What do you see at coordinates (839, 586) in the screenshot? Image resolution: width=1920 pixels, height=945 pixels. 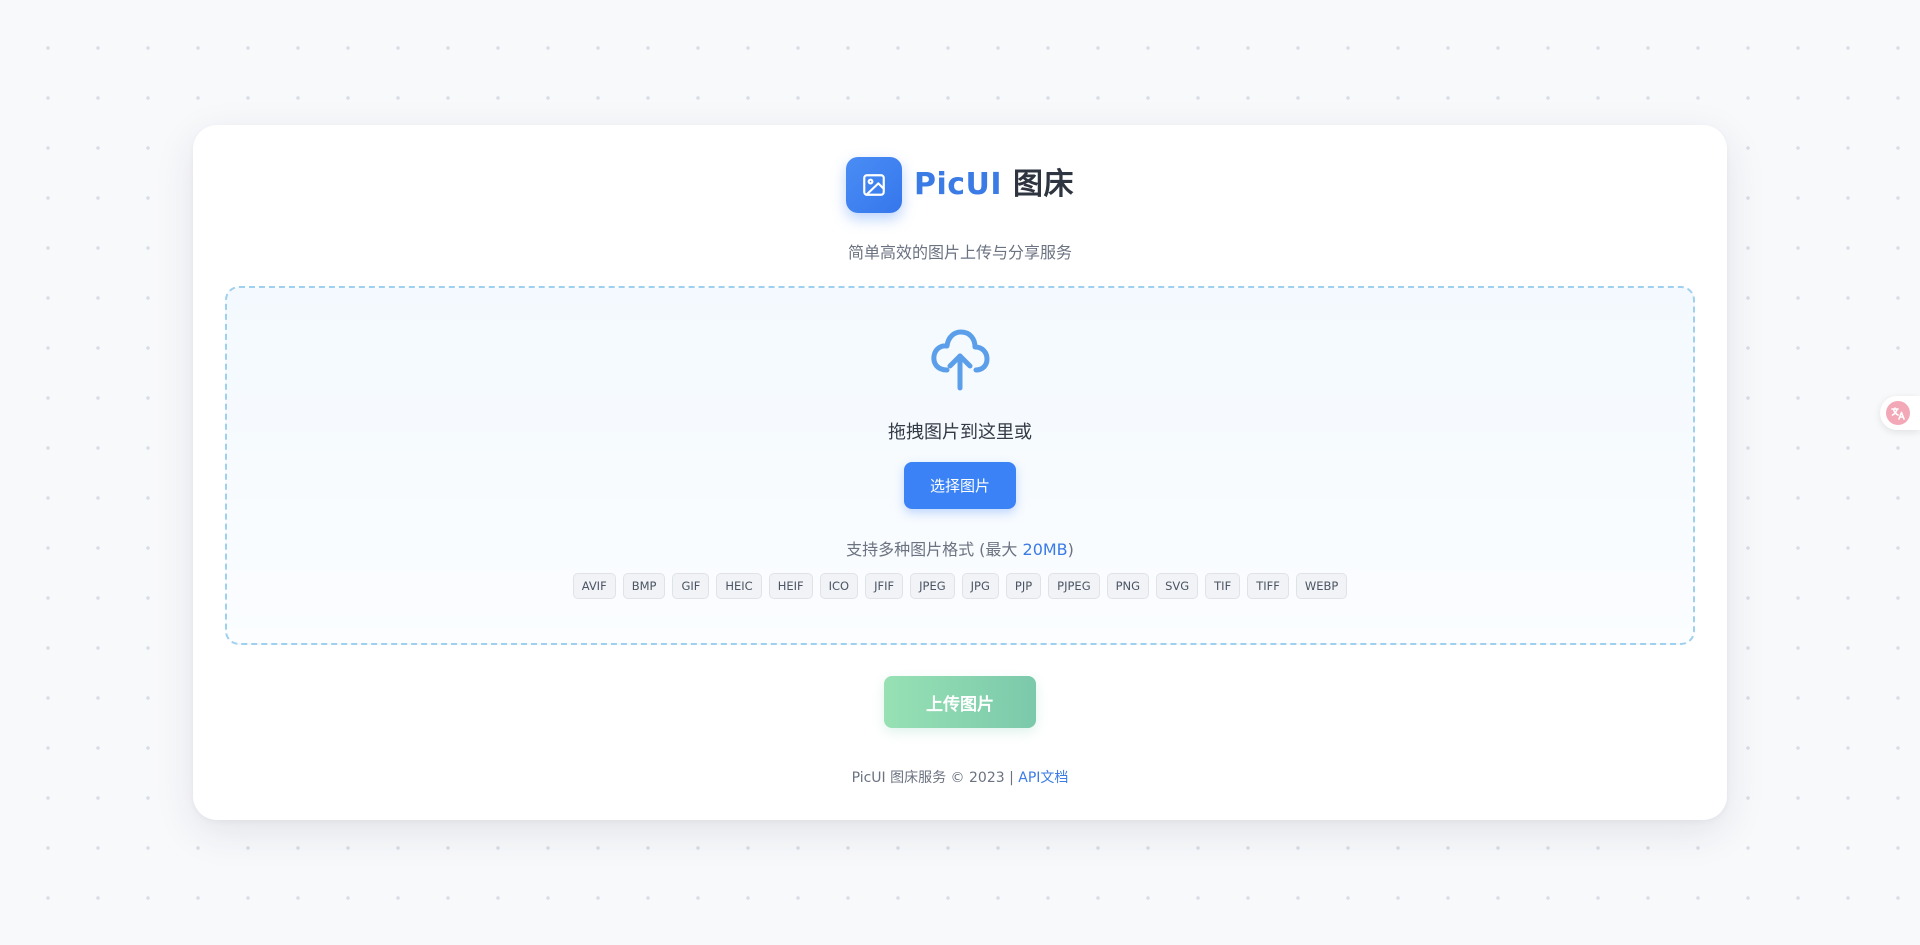 I see `format-chip: ICO` at bounding box center [839, 586].